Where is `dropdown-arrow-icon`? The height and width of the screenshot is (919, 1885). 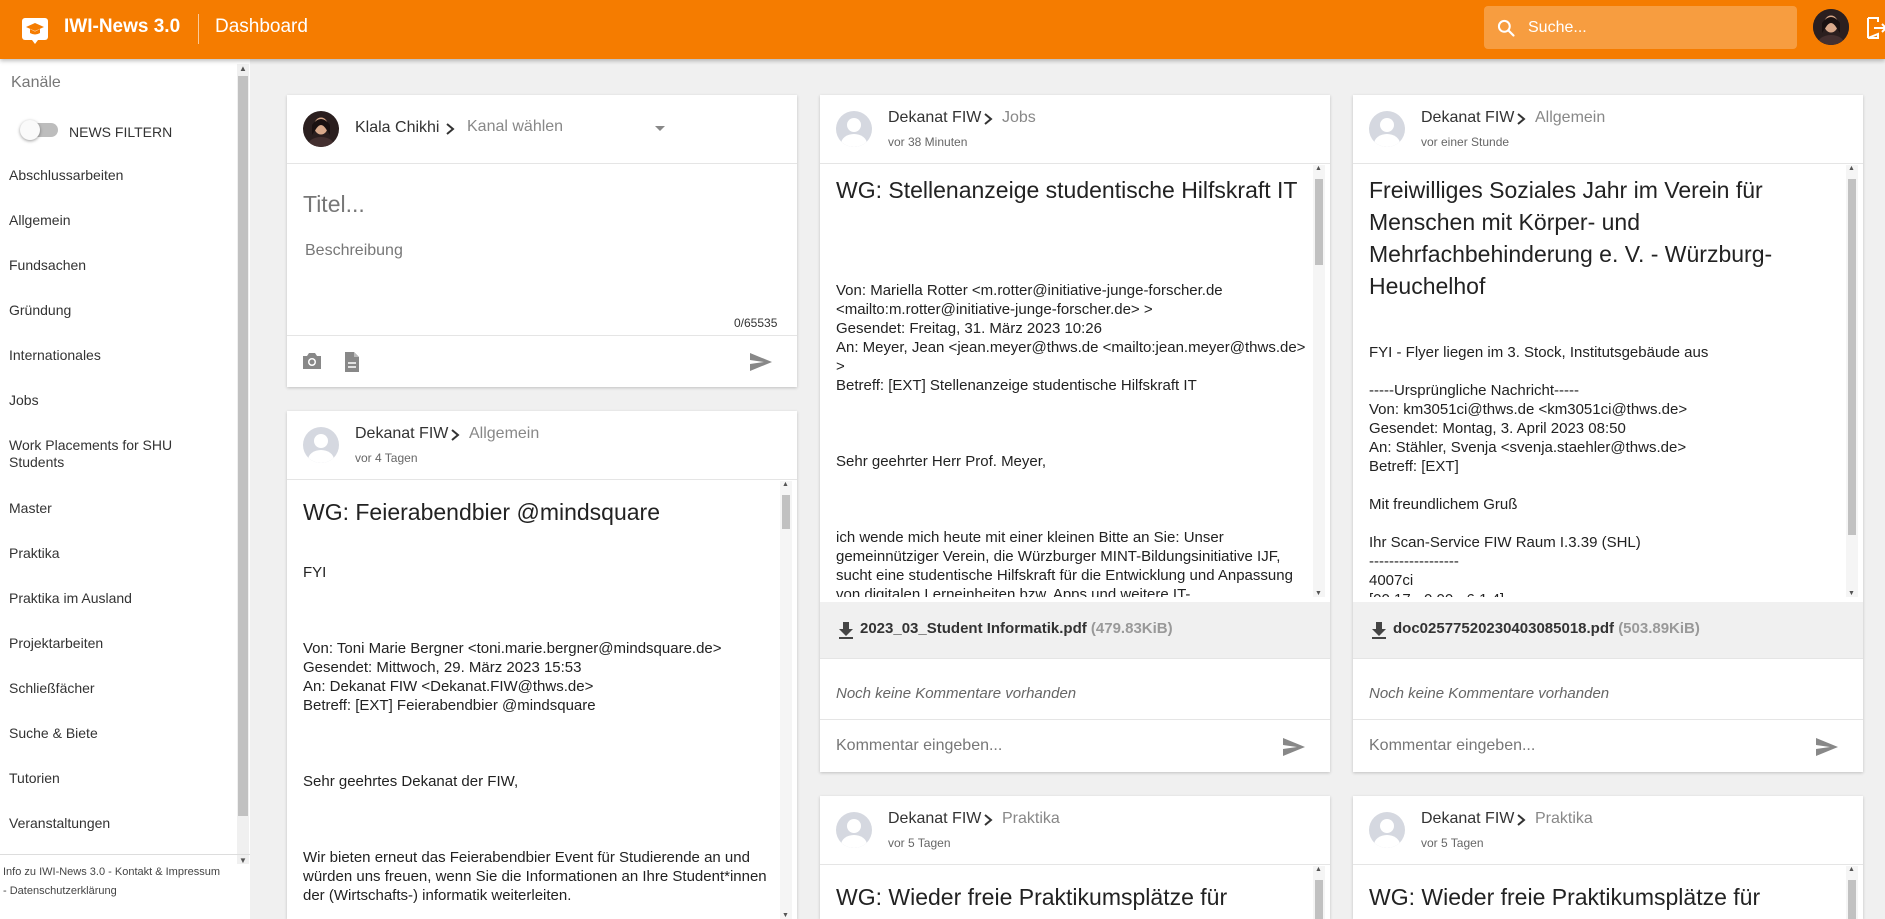
dropdown-arrow-icon is located at coordinates (660, 129).